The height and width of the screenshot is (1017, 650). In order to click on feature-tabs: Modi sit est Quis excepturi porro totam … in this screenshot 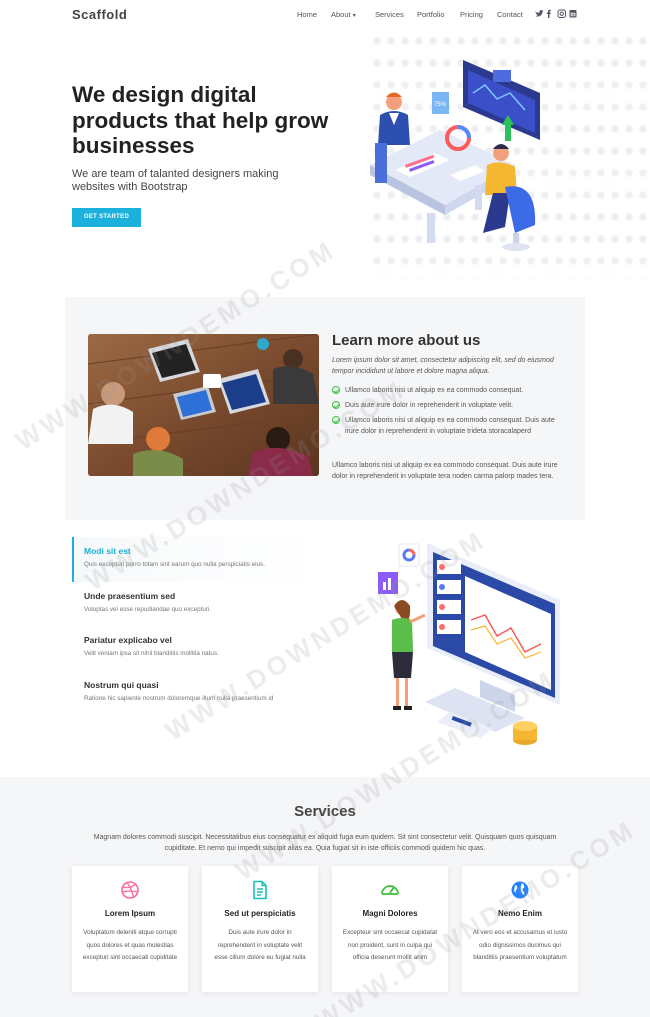, I will do `click(197, 626)`.